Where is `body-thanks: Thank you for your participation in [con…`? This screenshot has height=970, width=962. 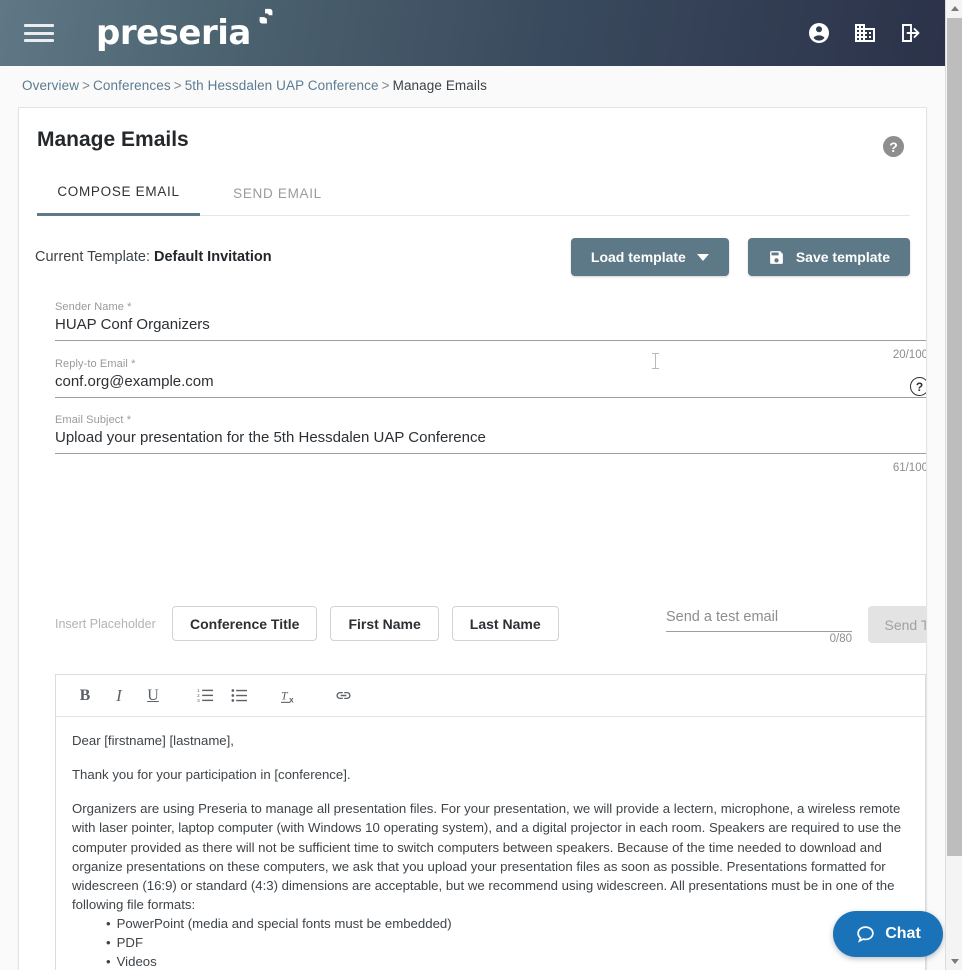 body-thanks: Thank you for your participation in [con… is located at coordinates (211, 775).